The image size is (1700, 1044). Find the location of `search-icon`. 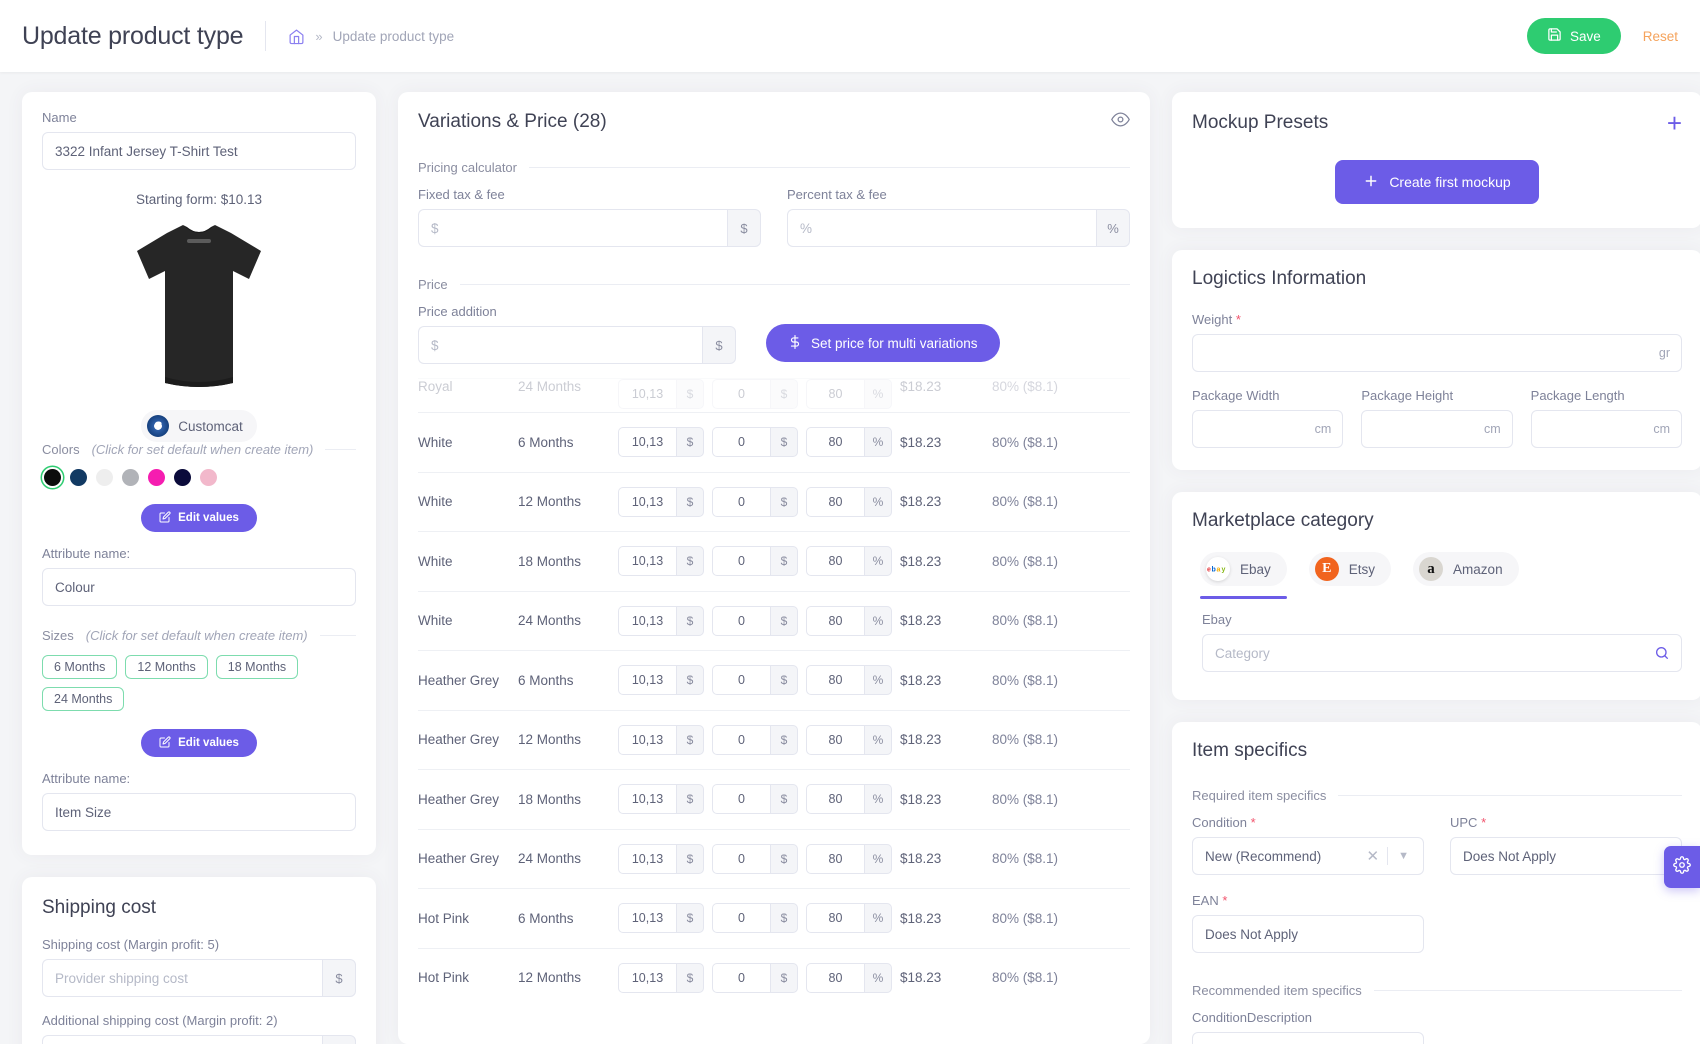

search-icon is located at coordinates (1662, 653).